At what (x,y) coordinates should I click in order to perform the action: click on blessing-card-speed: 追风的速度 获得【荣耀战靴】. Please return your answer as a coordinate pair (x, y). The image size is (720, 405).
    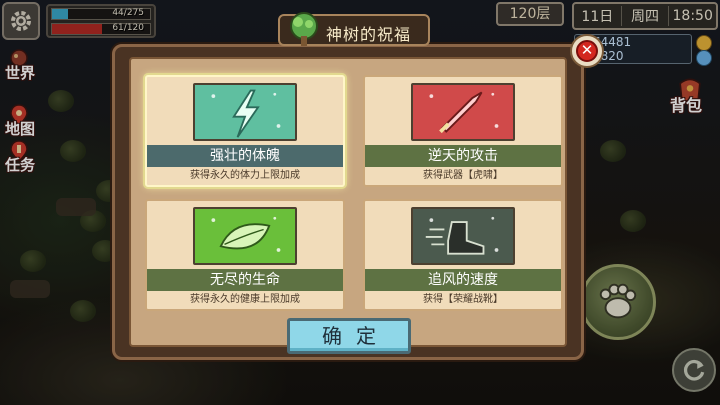
    Looking at the image, I should click on (463, 255).